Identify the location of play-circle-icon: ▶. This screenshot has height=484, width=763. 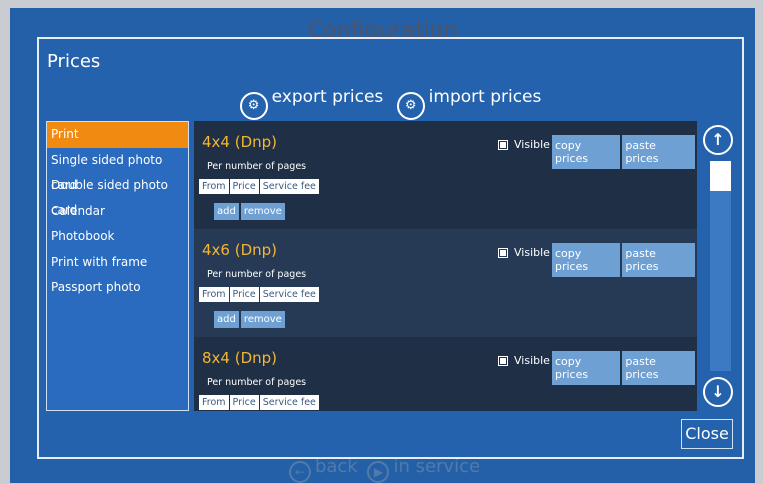
(378, 472).